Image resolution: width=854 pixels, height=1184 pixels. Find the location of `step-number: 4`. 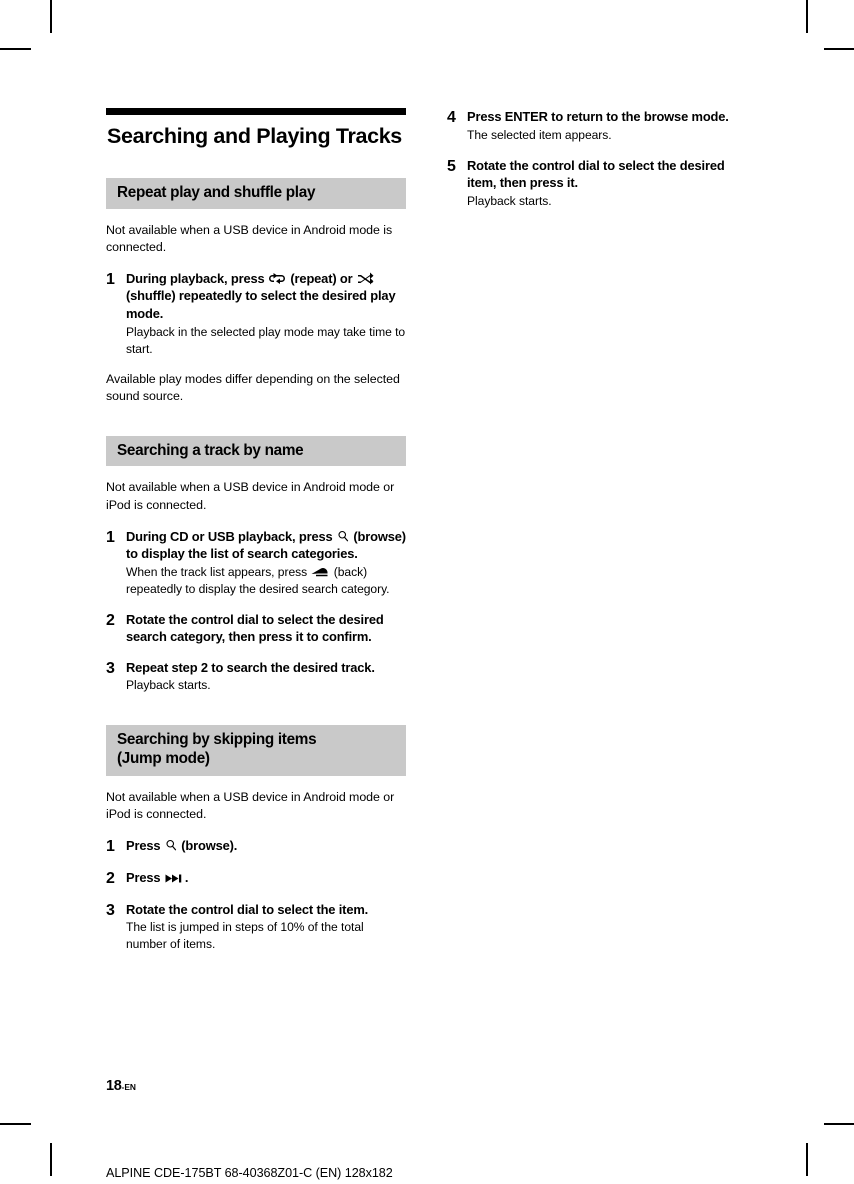

step-number: 4 is located at coordinates (451, 117).